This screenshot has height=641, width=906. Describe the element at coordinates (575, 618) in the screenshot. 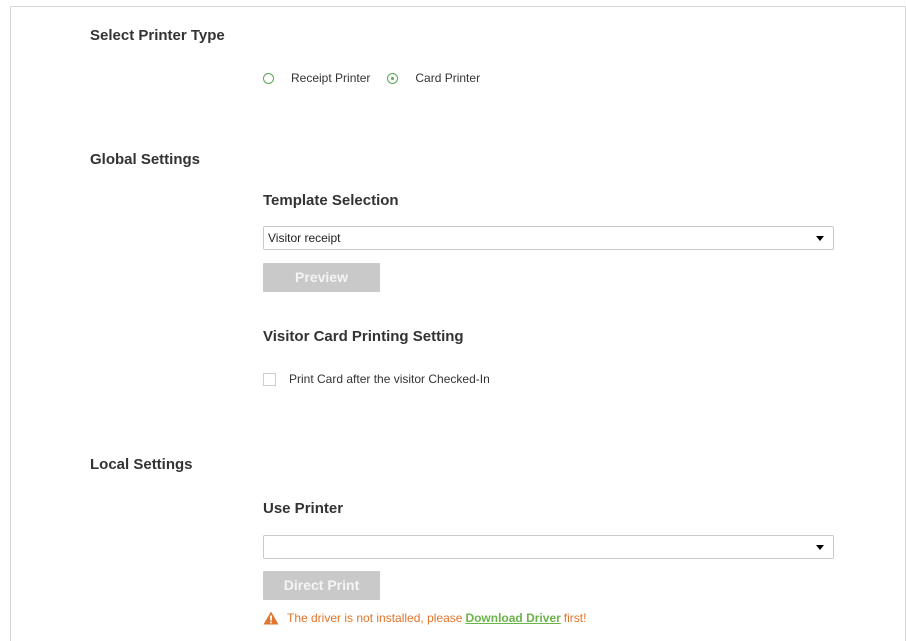

I see `warning-suffix: first!` at that location.